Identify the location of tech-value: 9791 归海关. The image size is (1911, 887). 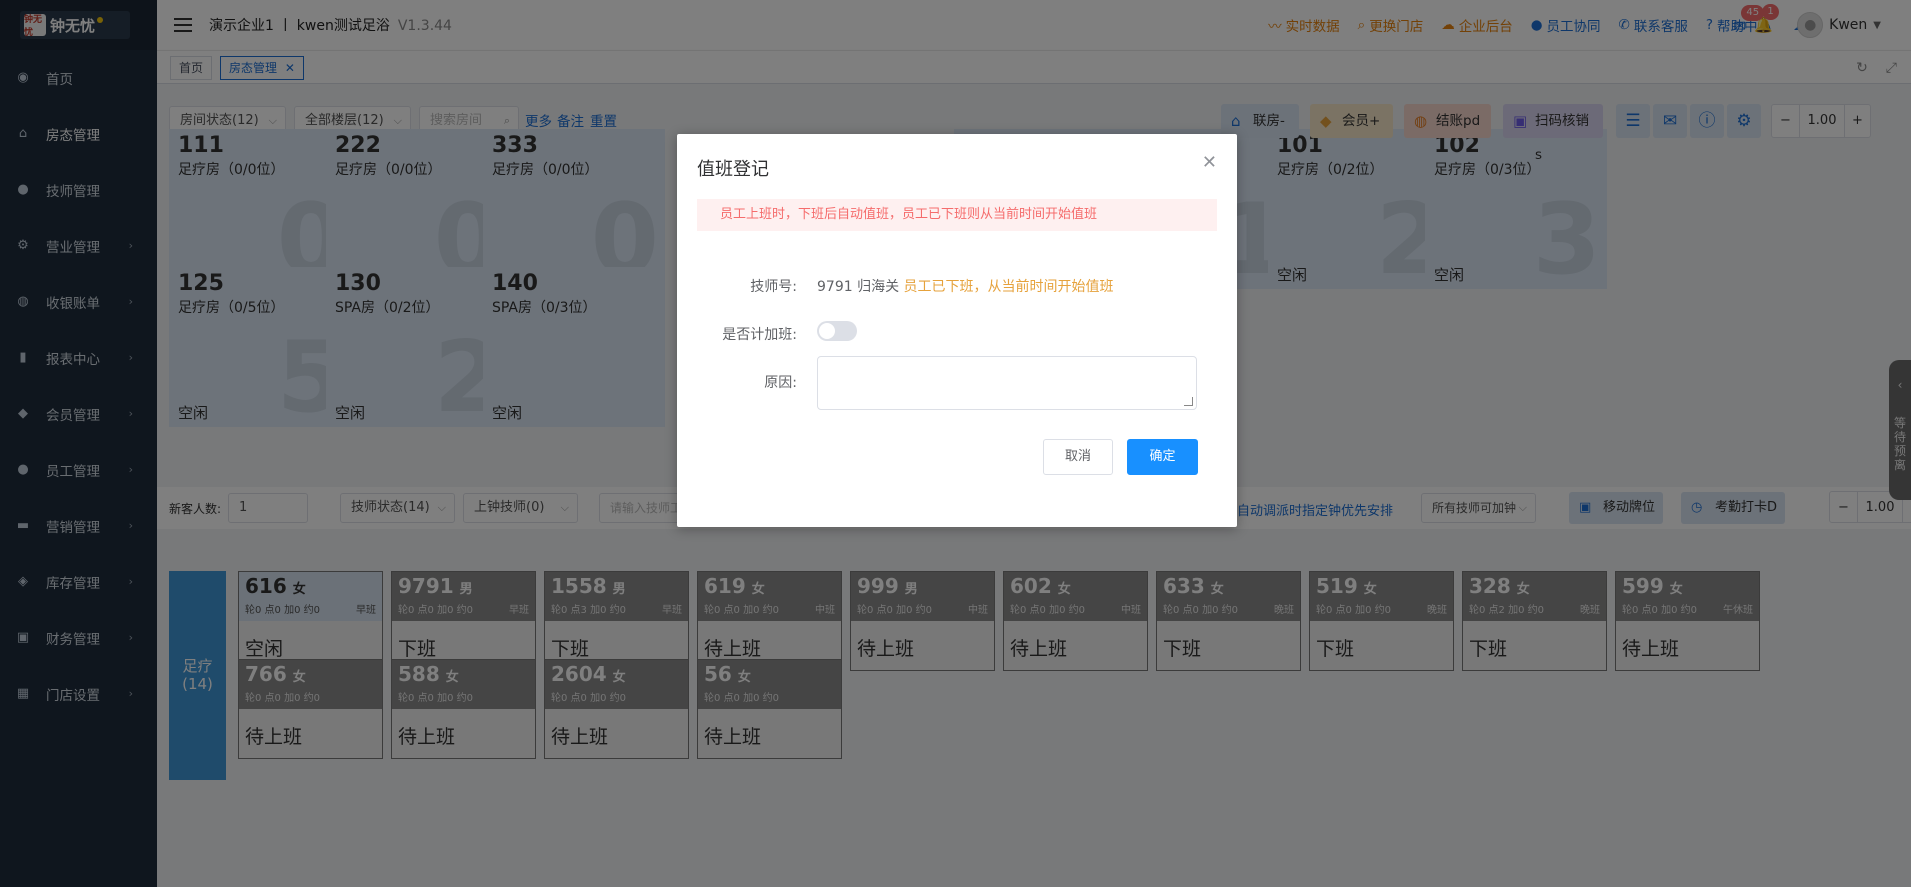
(858, 287).